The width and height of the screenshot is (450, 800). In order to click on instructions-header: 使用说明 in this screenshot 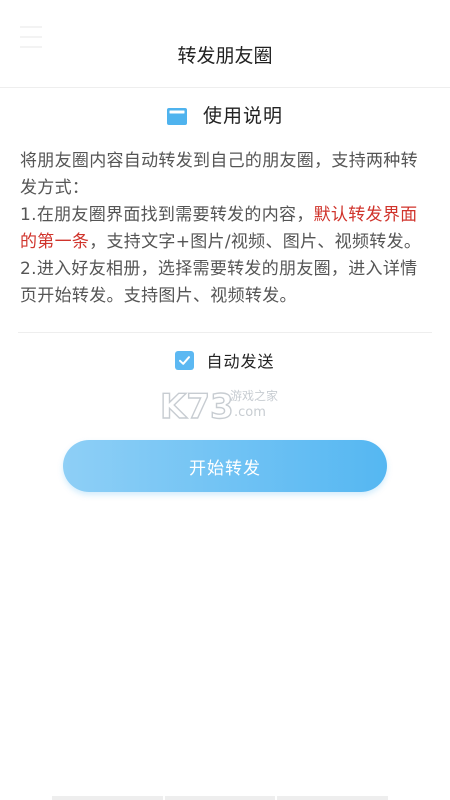, I will do `click(225, 116)`.